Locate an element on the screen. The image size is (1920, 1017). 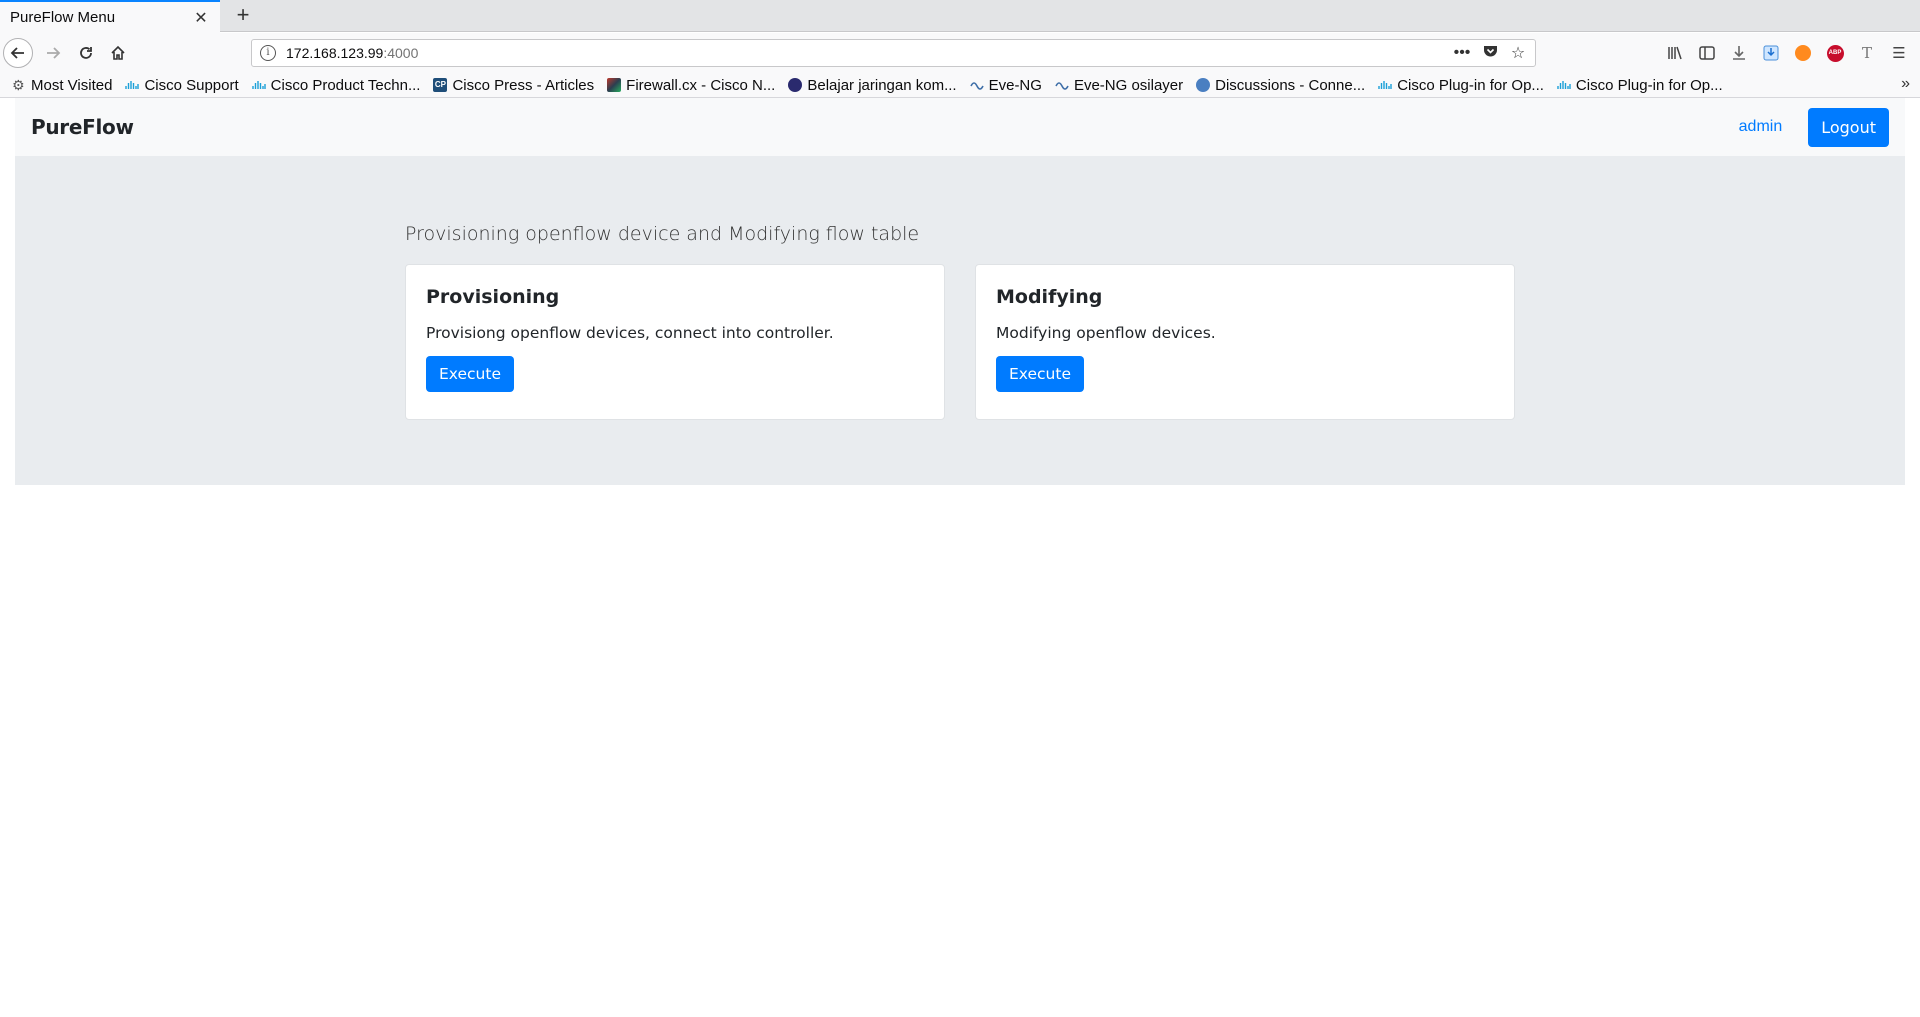
adblock-icon: ABP is located at coordinates (1835, 53).